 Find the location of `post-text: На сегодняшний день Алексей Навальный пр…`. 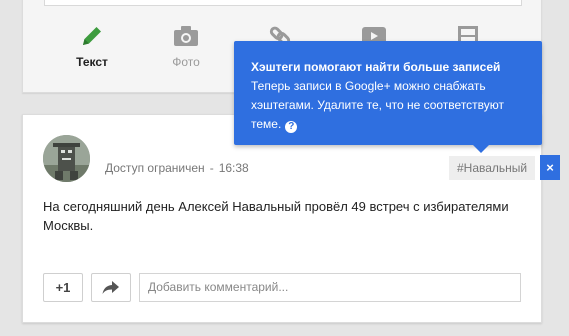

post-text: На сегодняшний день Алексей Навальный пр… is located at coordinates (276, 216).